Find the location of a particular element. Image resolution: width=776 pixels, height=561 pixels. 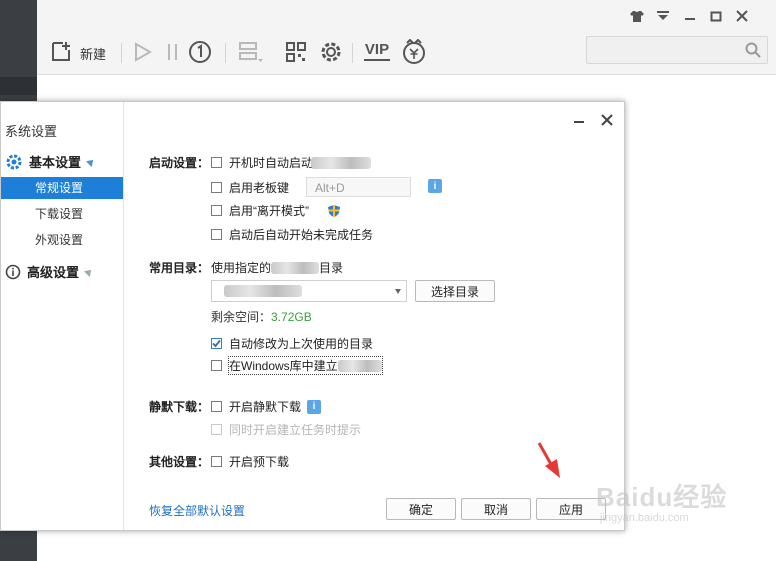

redacted-path is located at coordinates (263, 291).